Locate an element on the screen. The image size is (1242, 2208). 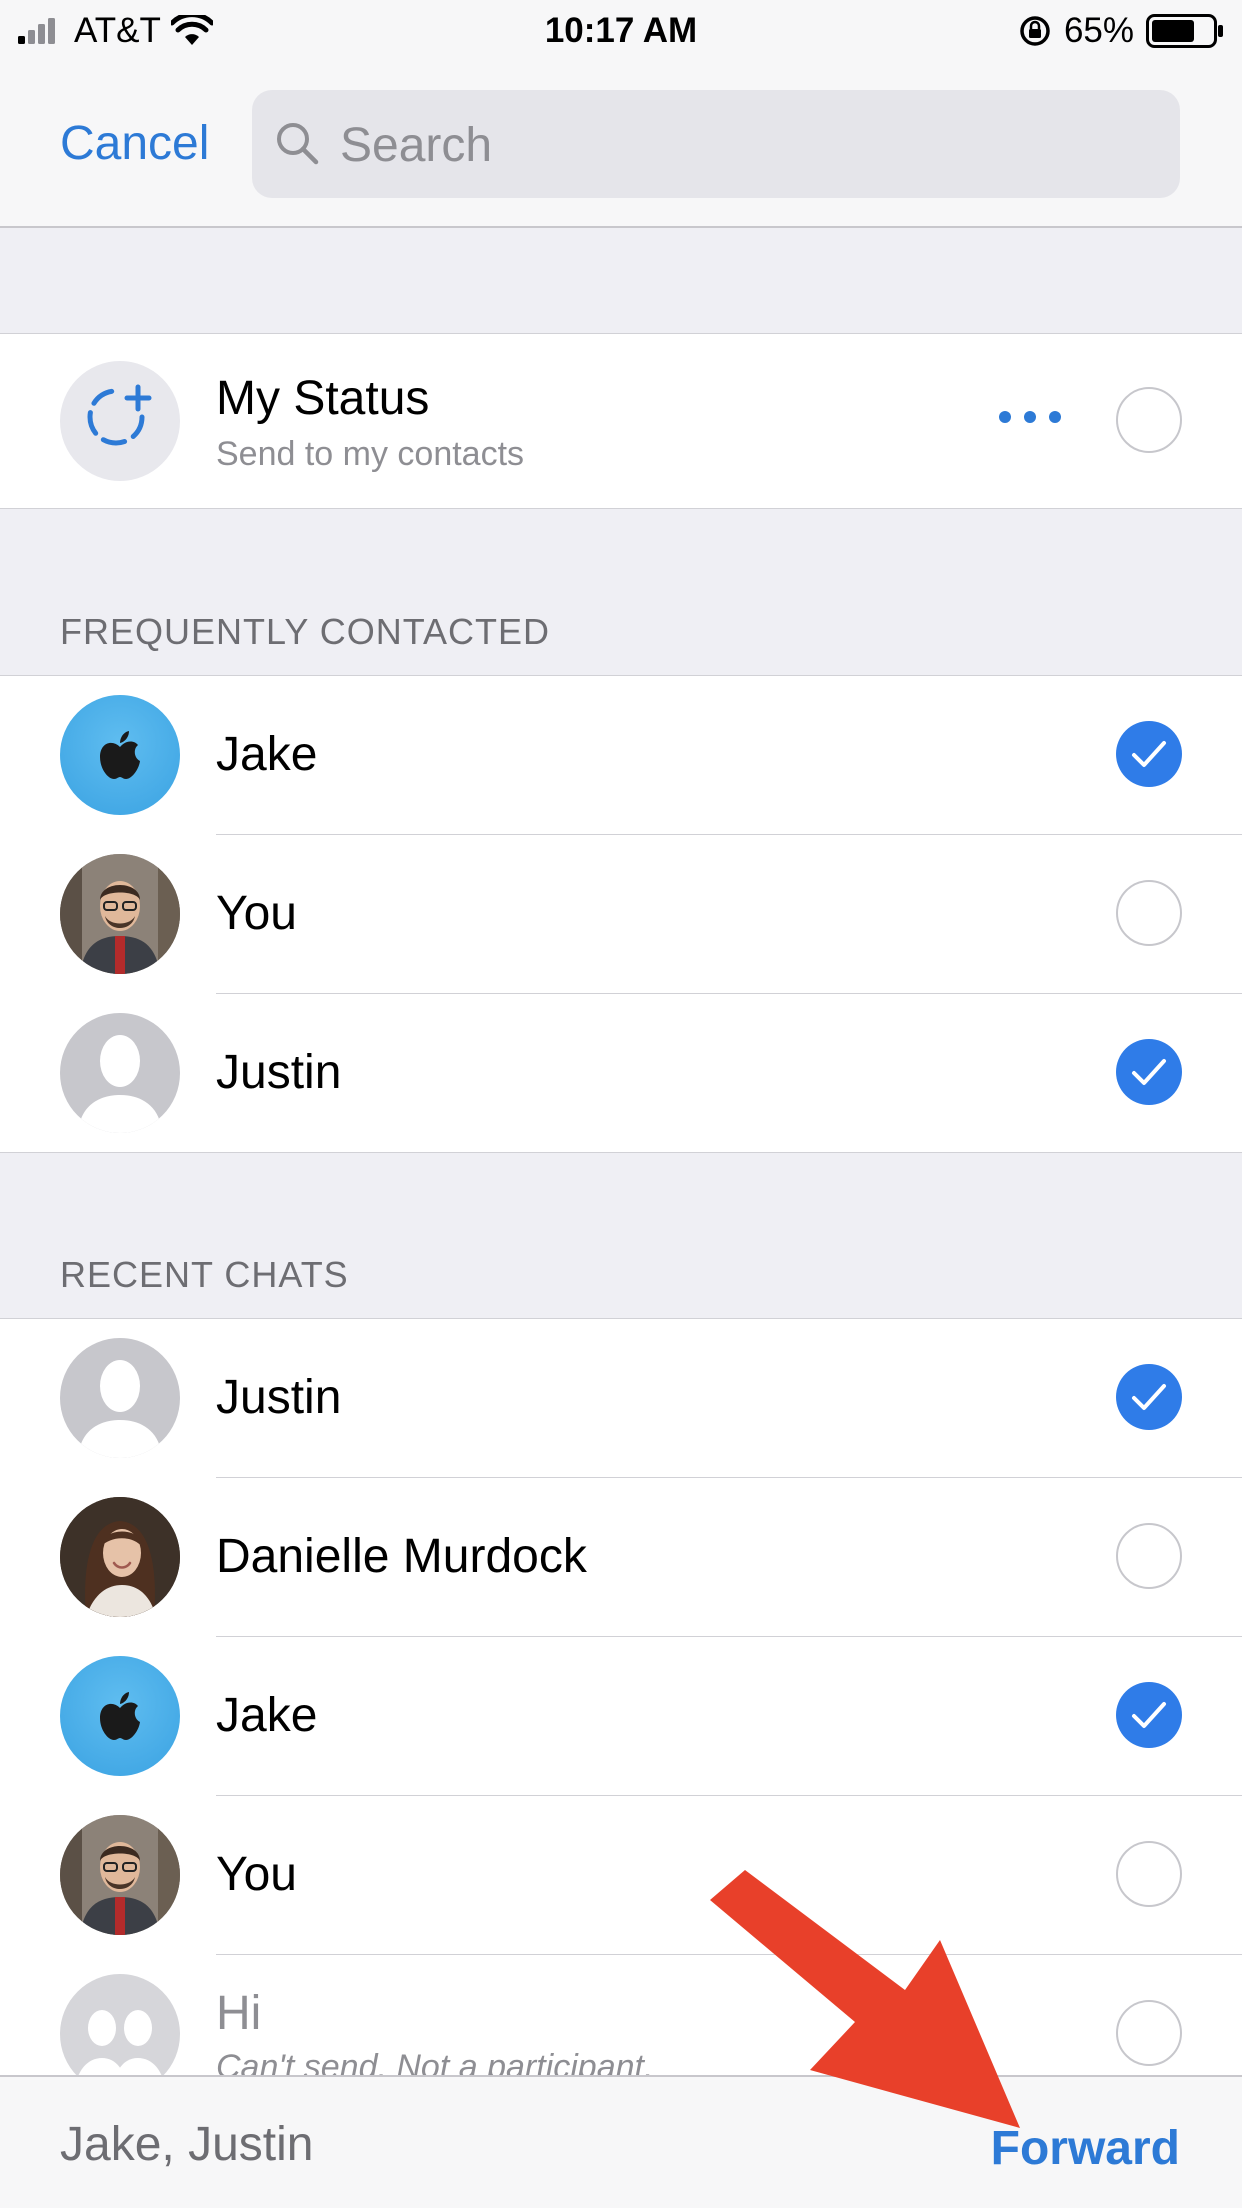
section-header-frequent: FREQUENTLY CONTACTED is located at coordinates (305, 631).